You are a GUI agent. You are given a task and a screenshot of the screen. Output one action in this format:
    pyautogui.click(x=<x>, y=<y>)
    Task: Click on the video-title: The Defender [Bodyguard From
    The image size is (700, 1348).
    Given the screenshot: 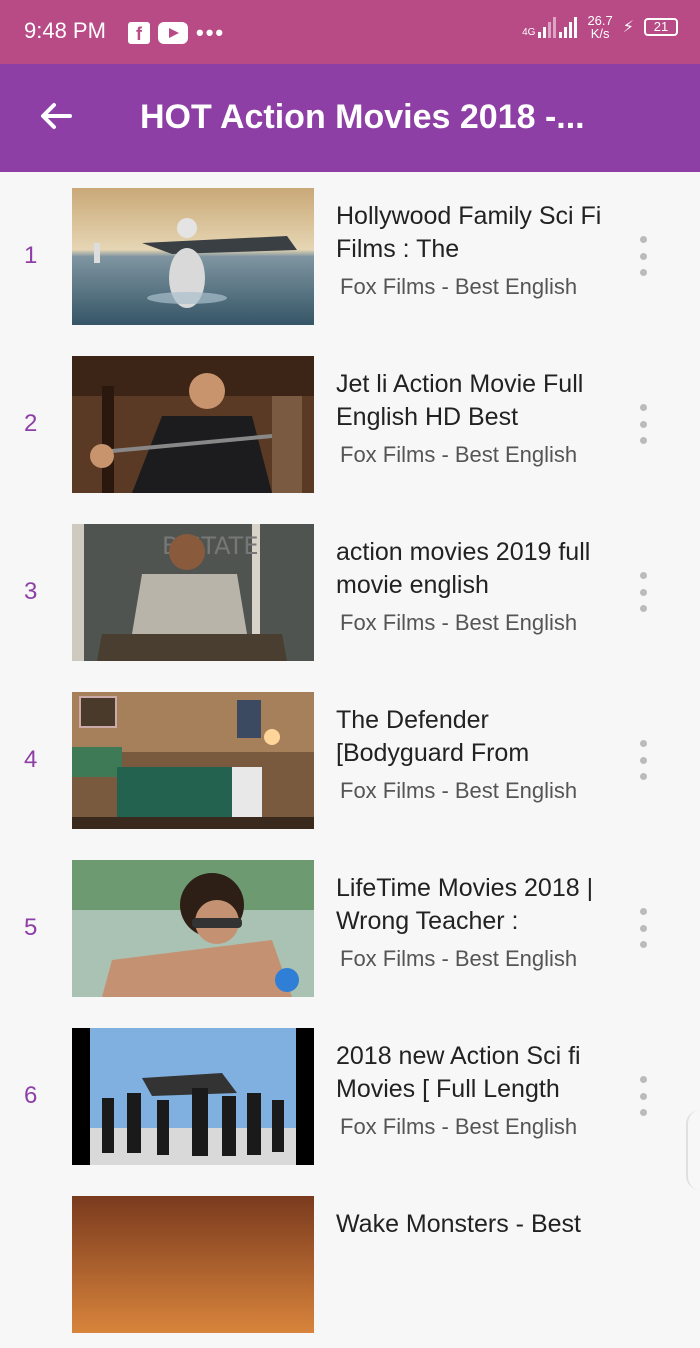 What is the action you would take?
    pyautogui.click(x=475, y=737)
    